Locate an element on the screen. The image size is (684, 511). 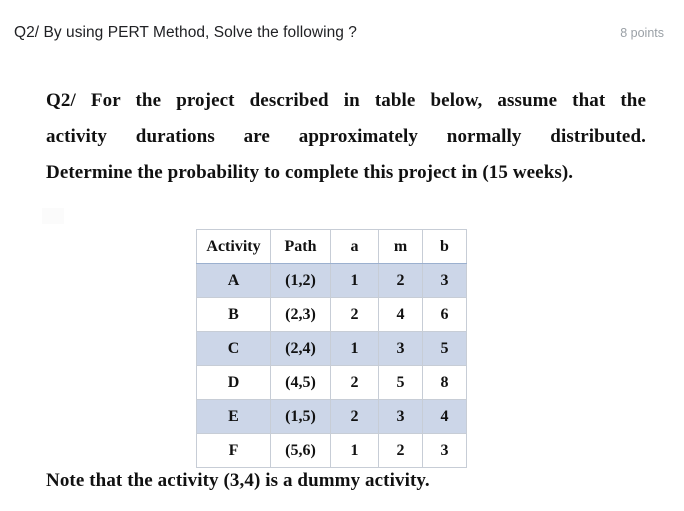
cell-b: 4 is located at coordinates (444, 416).